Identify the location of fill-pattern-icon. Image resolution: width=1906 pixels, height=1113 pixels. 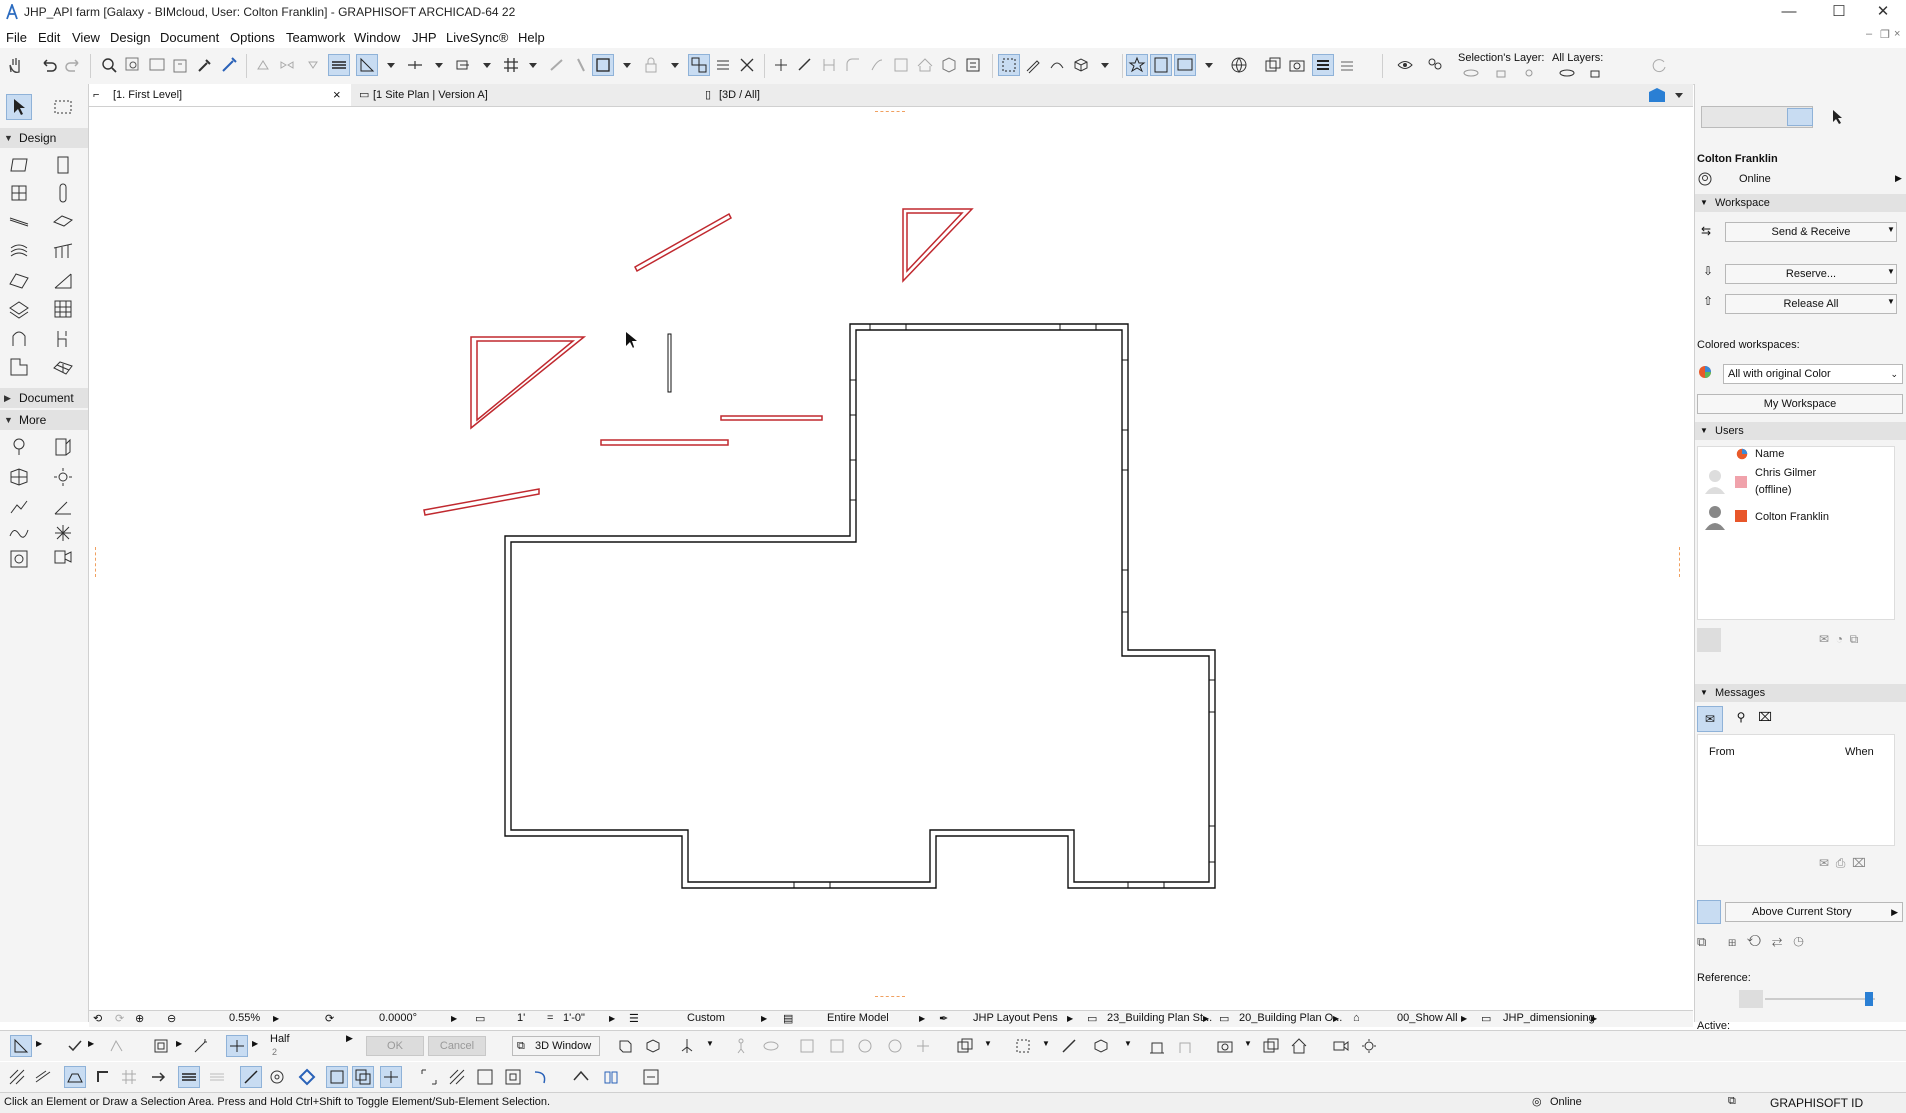
(17, 1077).